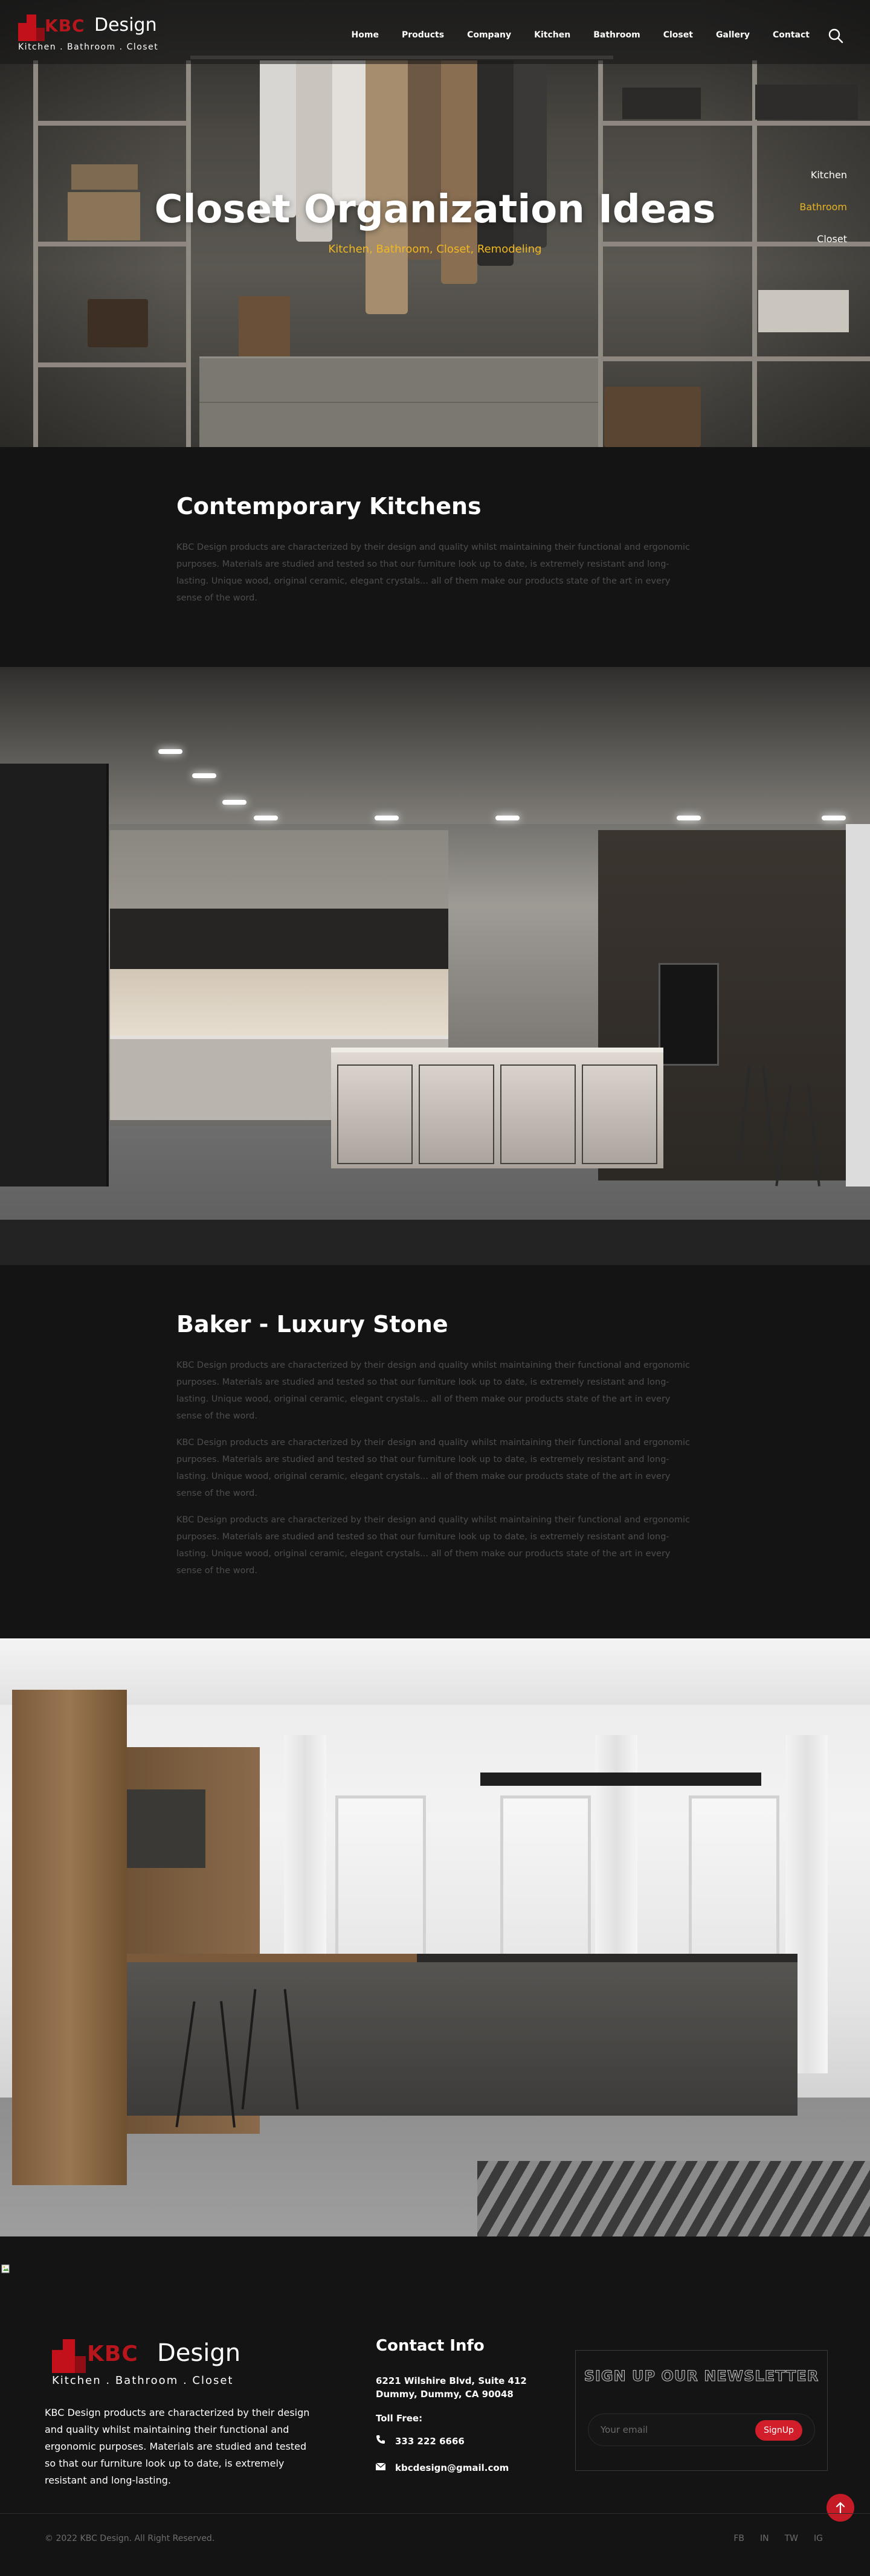  I want to click on striped-rug, so click(673, 2199).